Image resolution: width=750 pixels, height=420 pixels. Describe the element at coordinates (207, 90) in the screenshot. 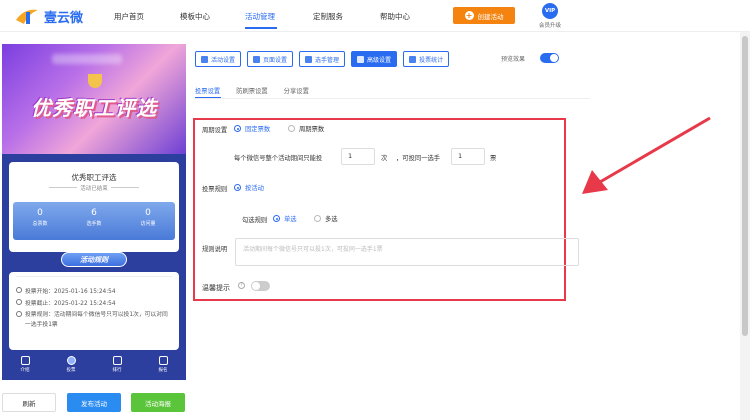

I see `subtab-vote-settings: 投票设置` at that location.